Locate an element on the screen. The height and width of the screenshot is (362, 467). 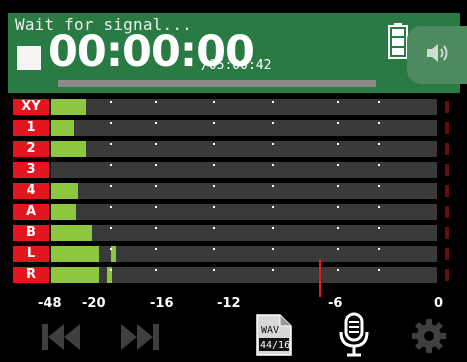
speaker-button is located at coordinates (437, 55).